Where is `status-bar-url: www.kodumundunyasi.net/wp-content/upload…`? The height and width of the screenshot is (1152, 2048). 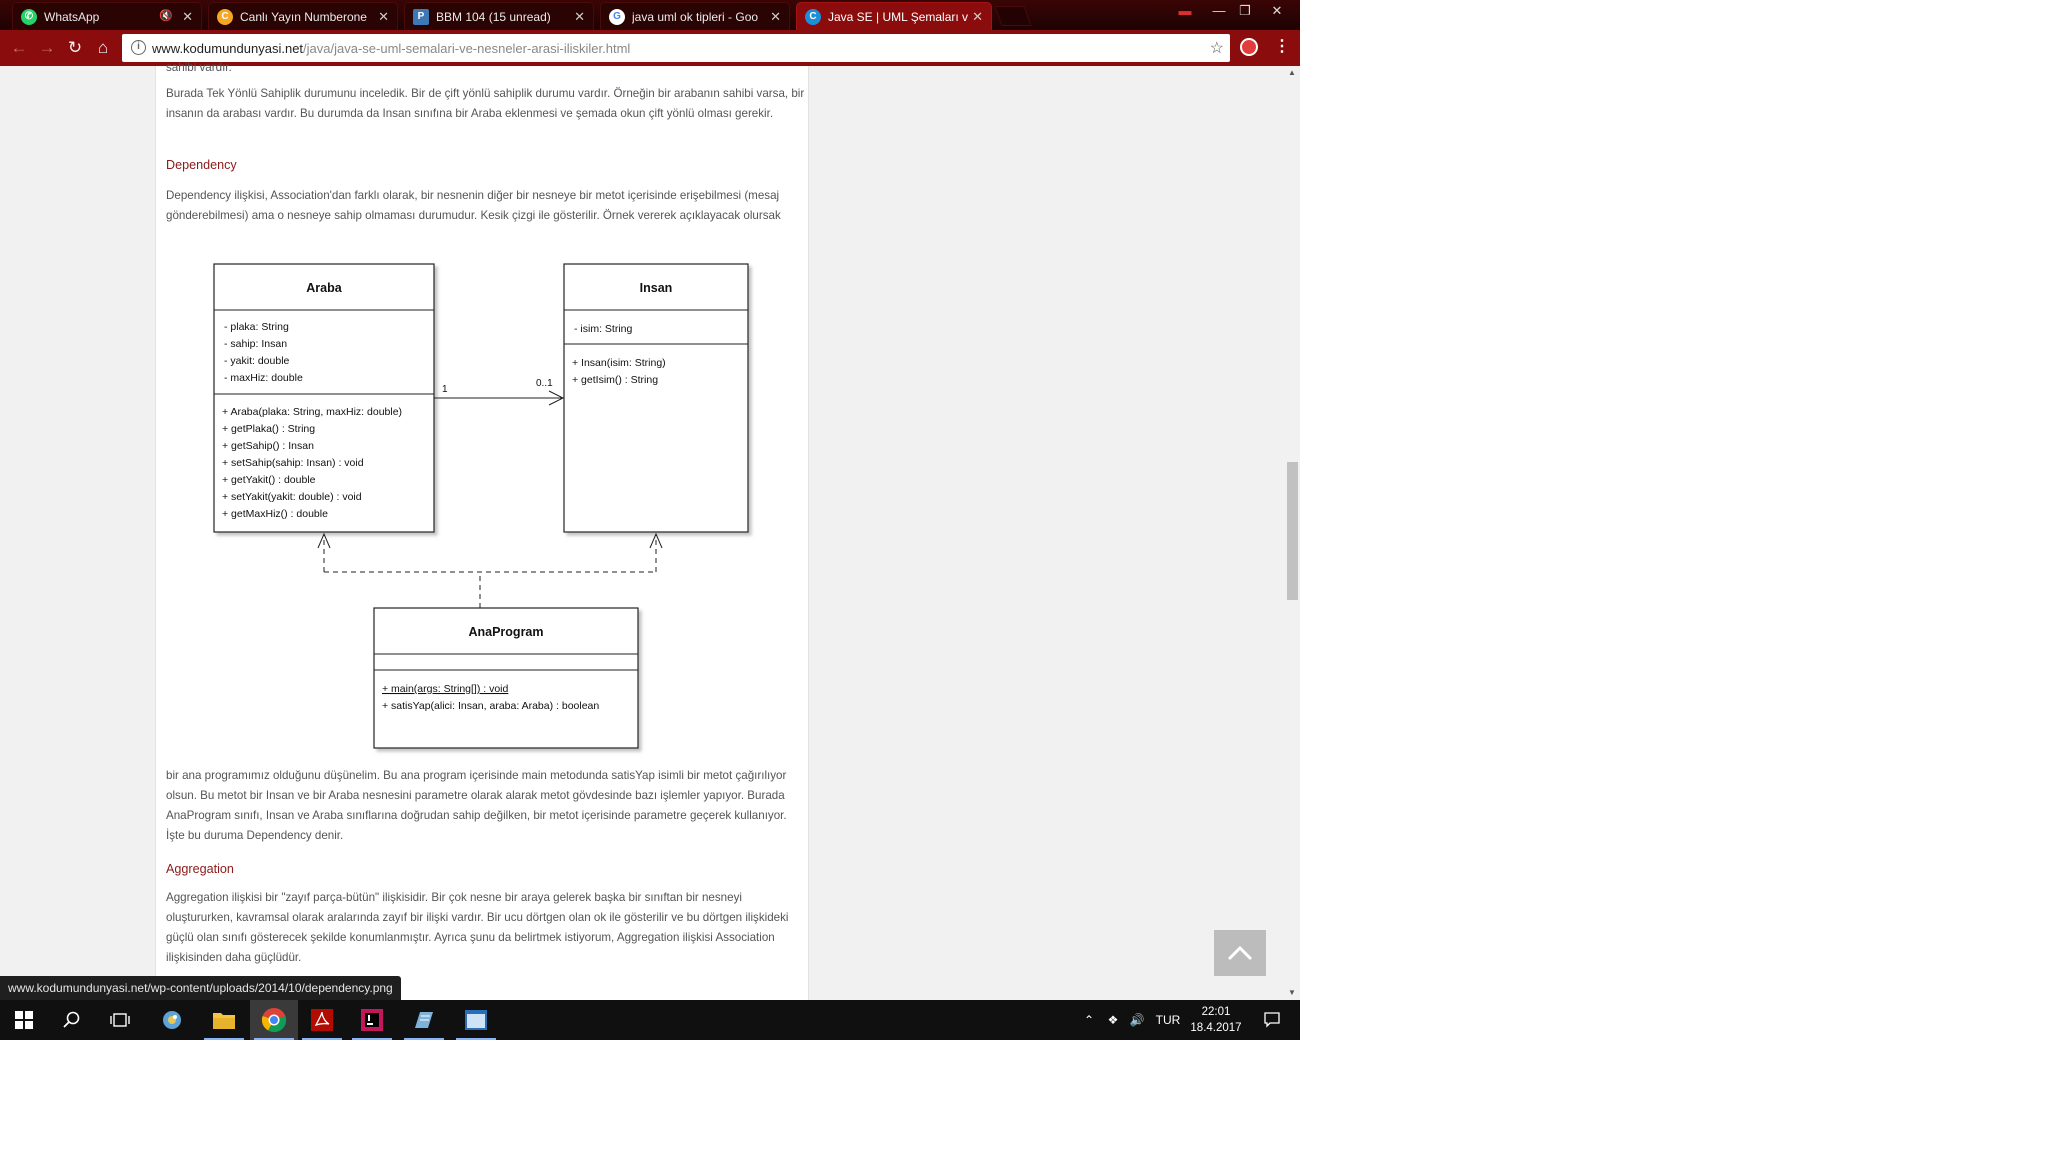
status-bar-url: www.kodumundunyasi.net/wp-content/upload… is located at coordinates (200, 988).